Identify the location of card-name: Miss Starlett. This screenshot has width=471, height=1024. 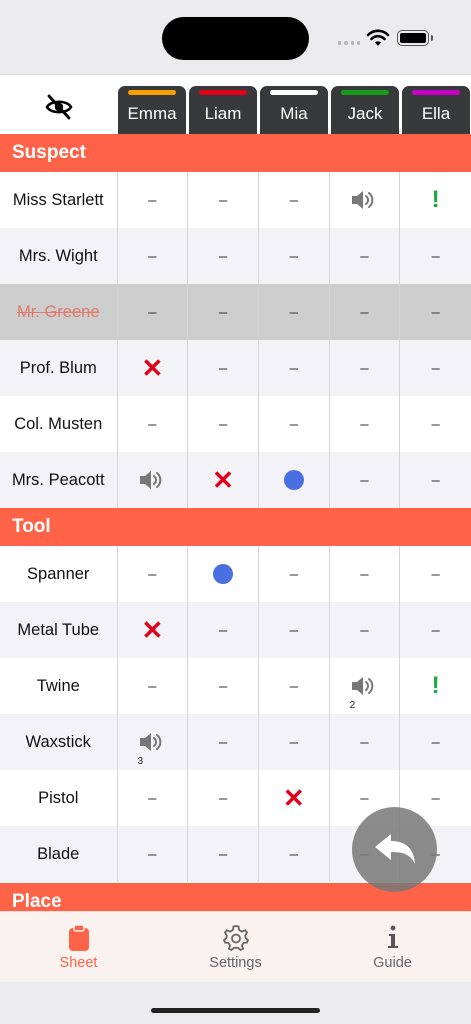
(59, 200).